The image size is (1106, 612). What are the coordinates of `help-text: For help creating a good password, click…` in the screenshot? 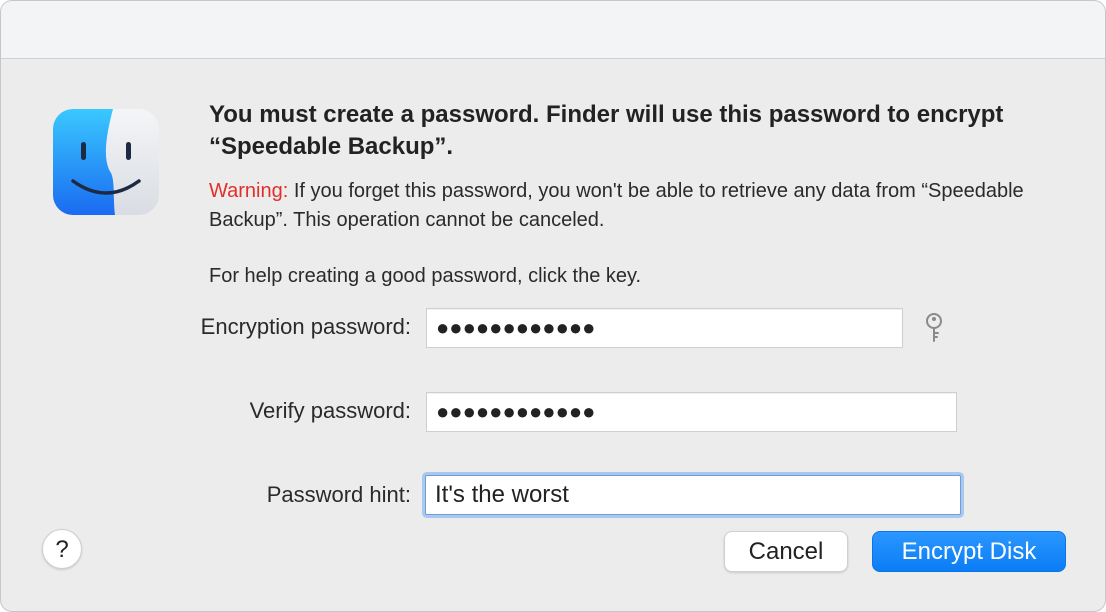 It's located at (425, 276).